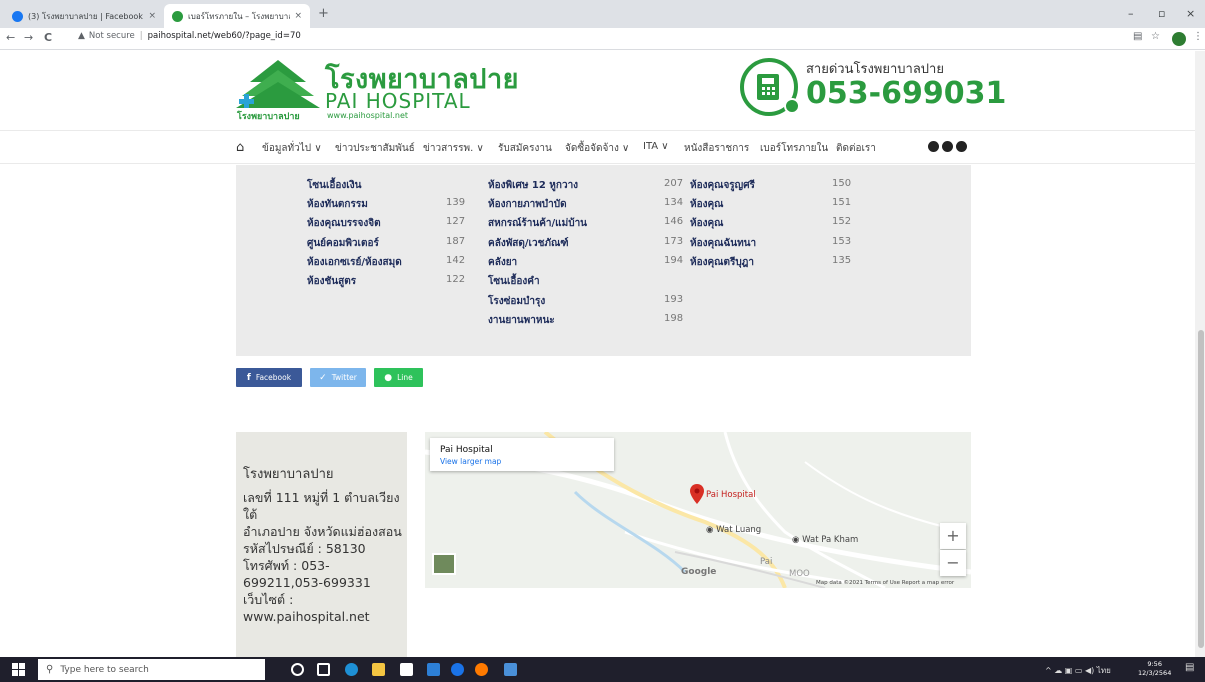 This screenshot has height=682, width=1205. What do you see at coordinates (799, 574) in the screenshot?
I see `map-area-label: MOO` at bounding box center [799, 574].